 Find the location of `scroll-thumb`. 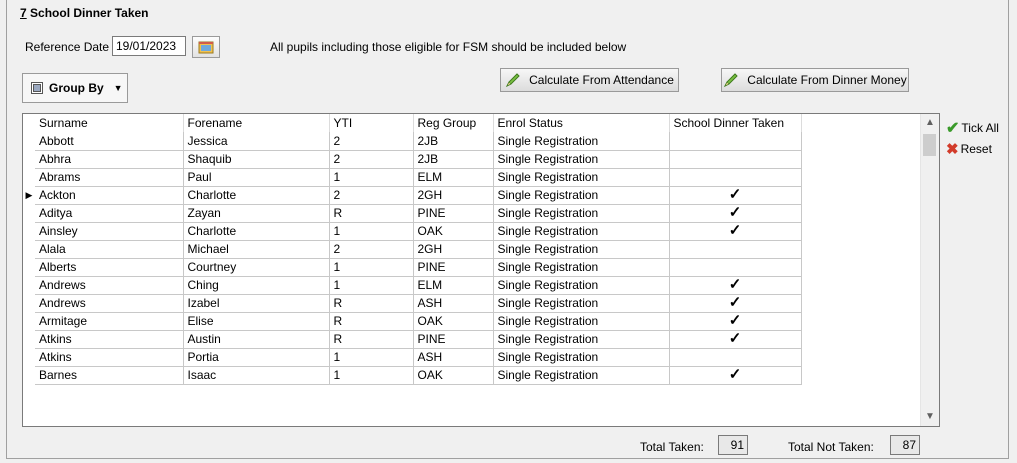

scroll-thumb is located at coordinates (929, 145).